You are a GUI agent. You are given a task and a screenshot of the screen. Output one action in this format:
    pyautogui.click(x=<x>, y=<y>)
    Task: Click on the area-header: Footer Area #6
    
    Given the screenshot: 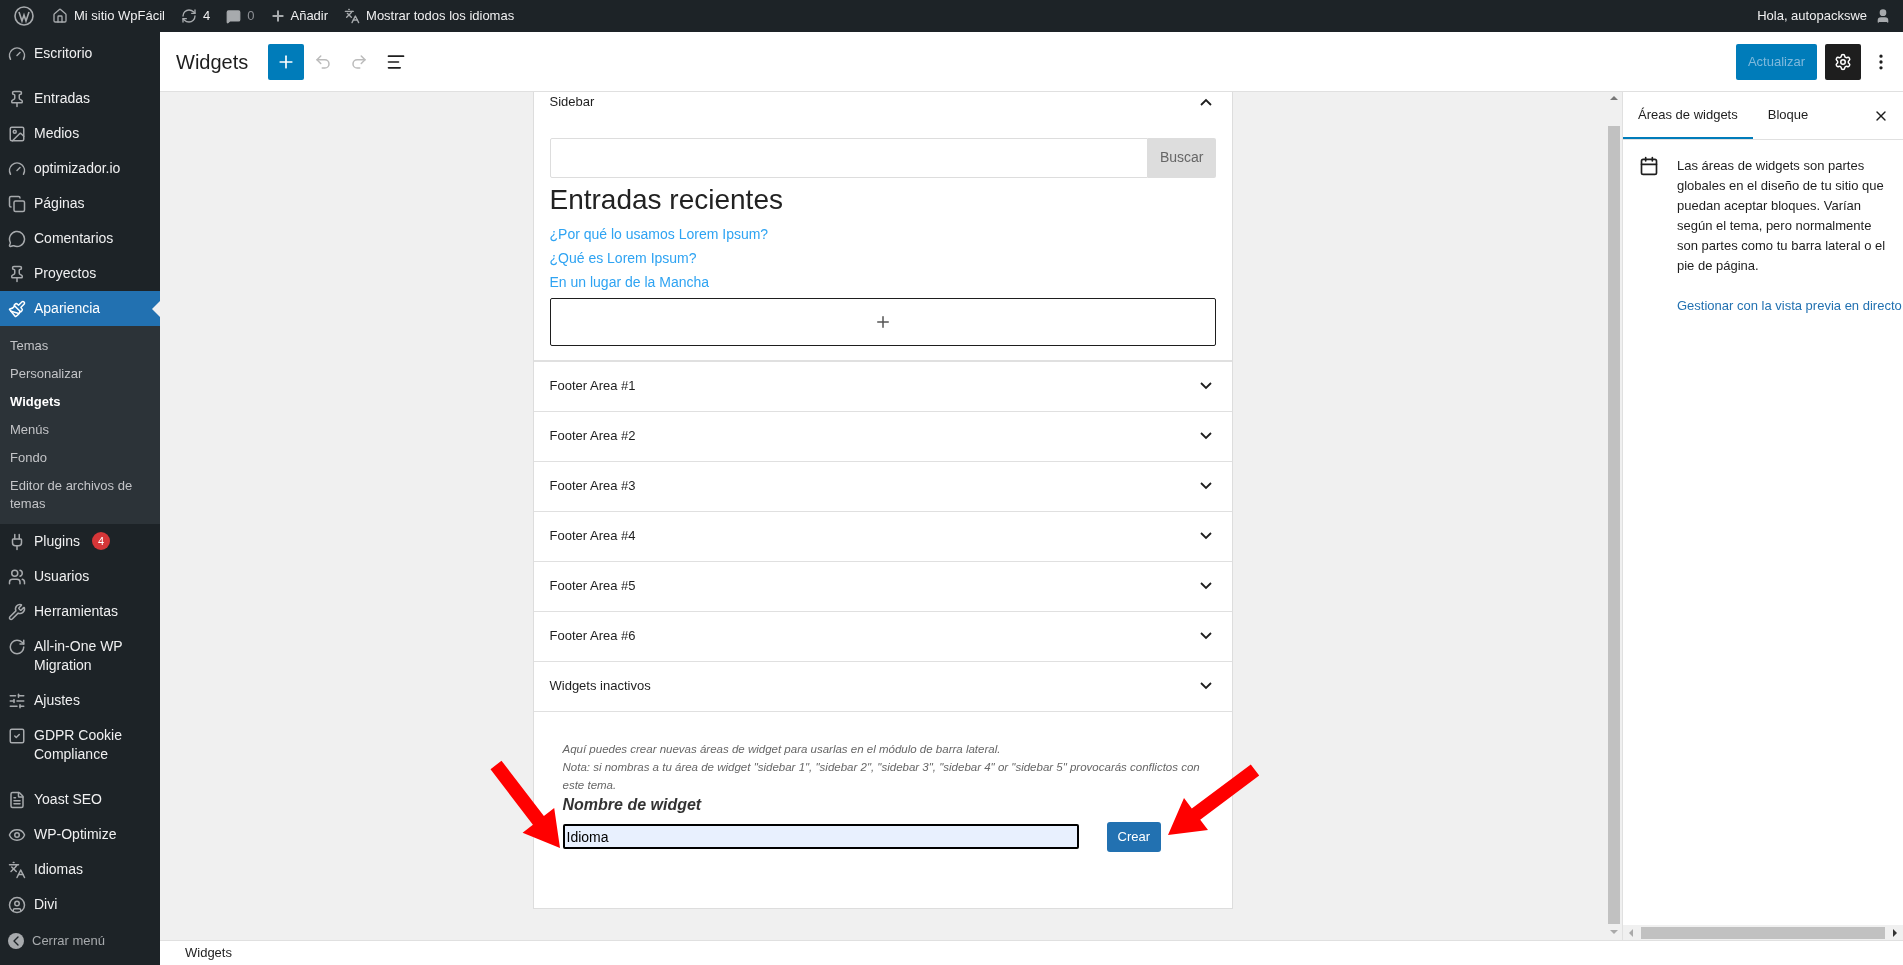 What is the action you would take?
    pyautogui.click(x=882, y=636)
    